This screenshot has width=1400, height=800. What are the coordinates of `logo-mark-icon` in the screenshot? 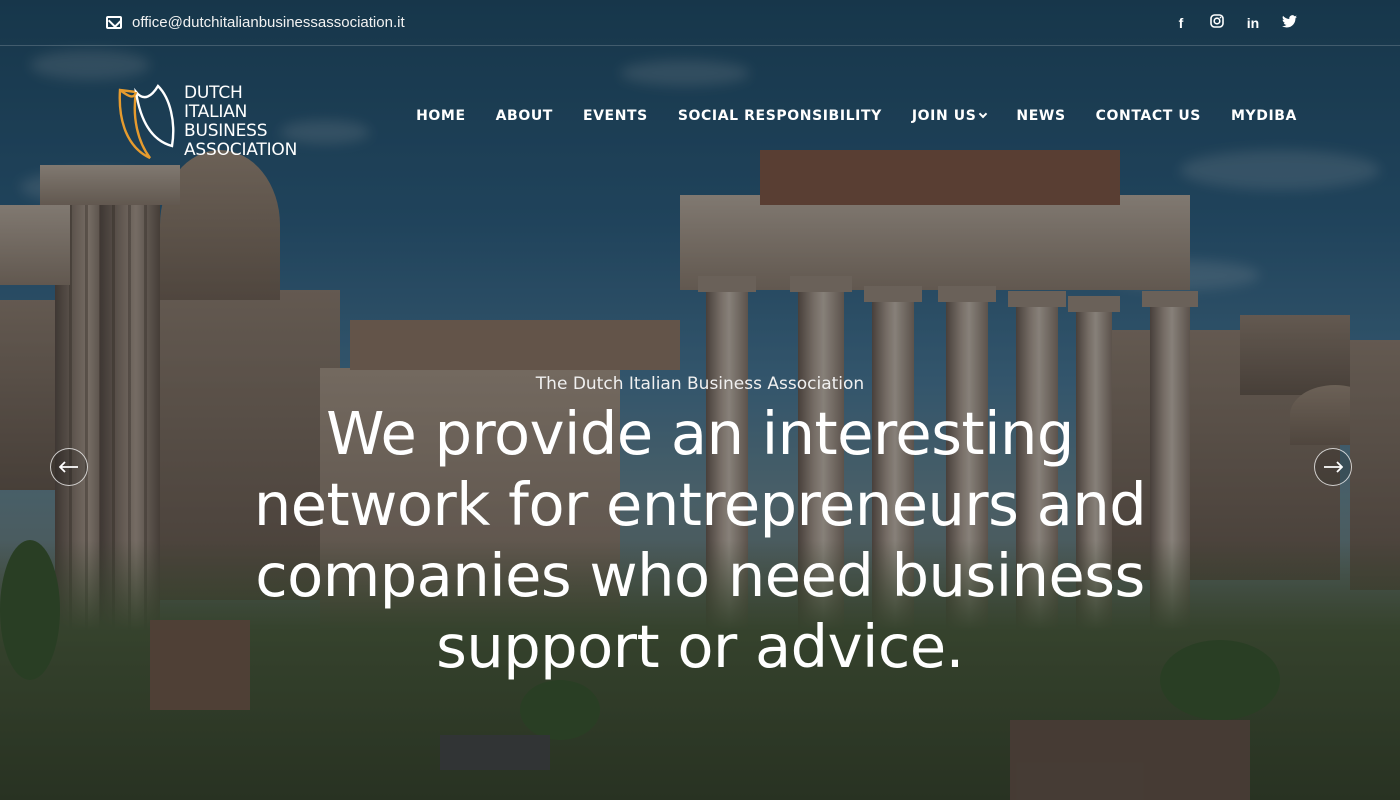 It's located at (146, 122).